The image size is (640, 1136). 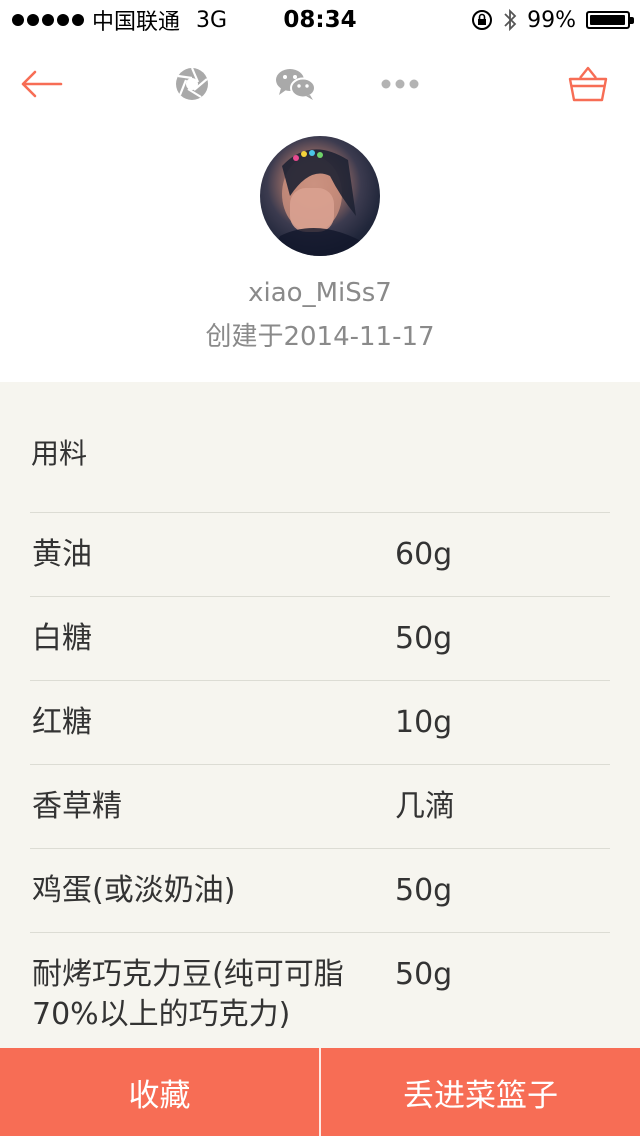 What do you see at coordinates (320, 806) in the screenshot?
I see `ingredient-row: 香草精 几滴` at bounding box center [320, 806].